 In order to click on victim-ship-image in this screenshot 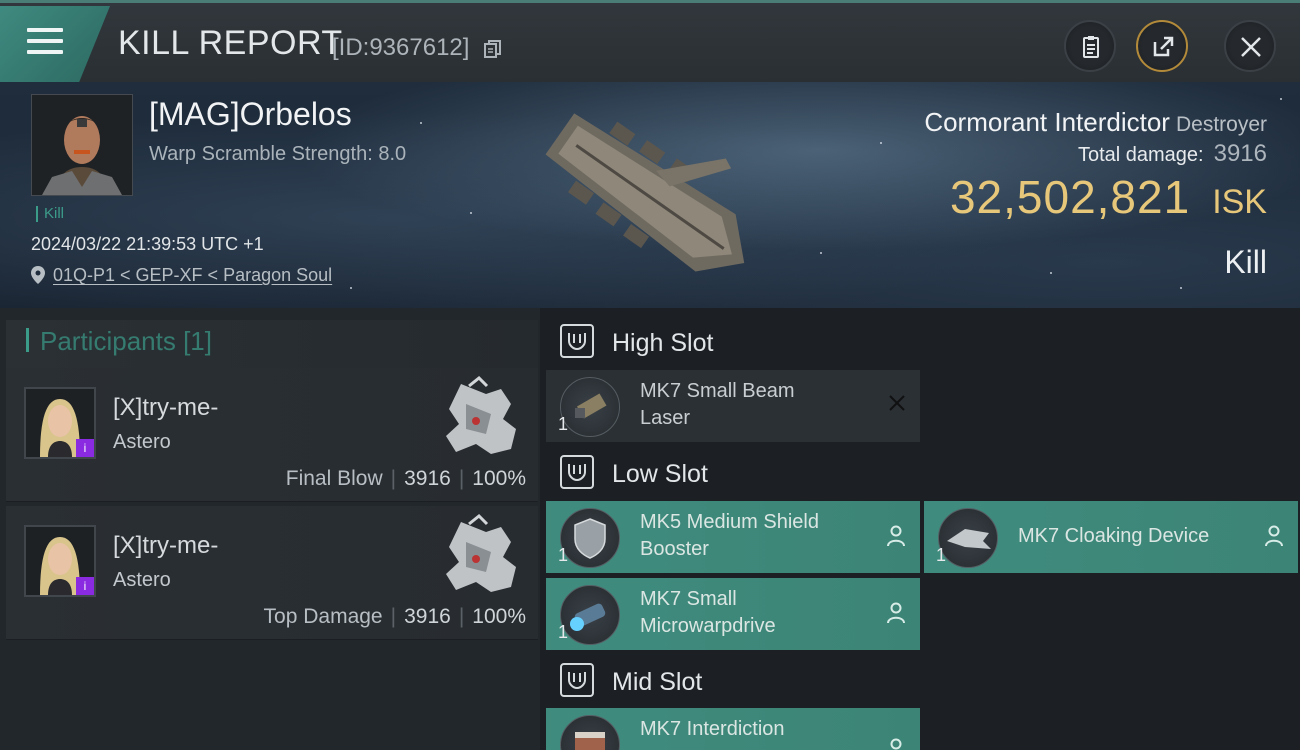, I will do `click(645, 192)`.